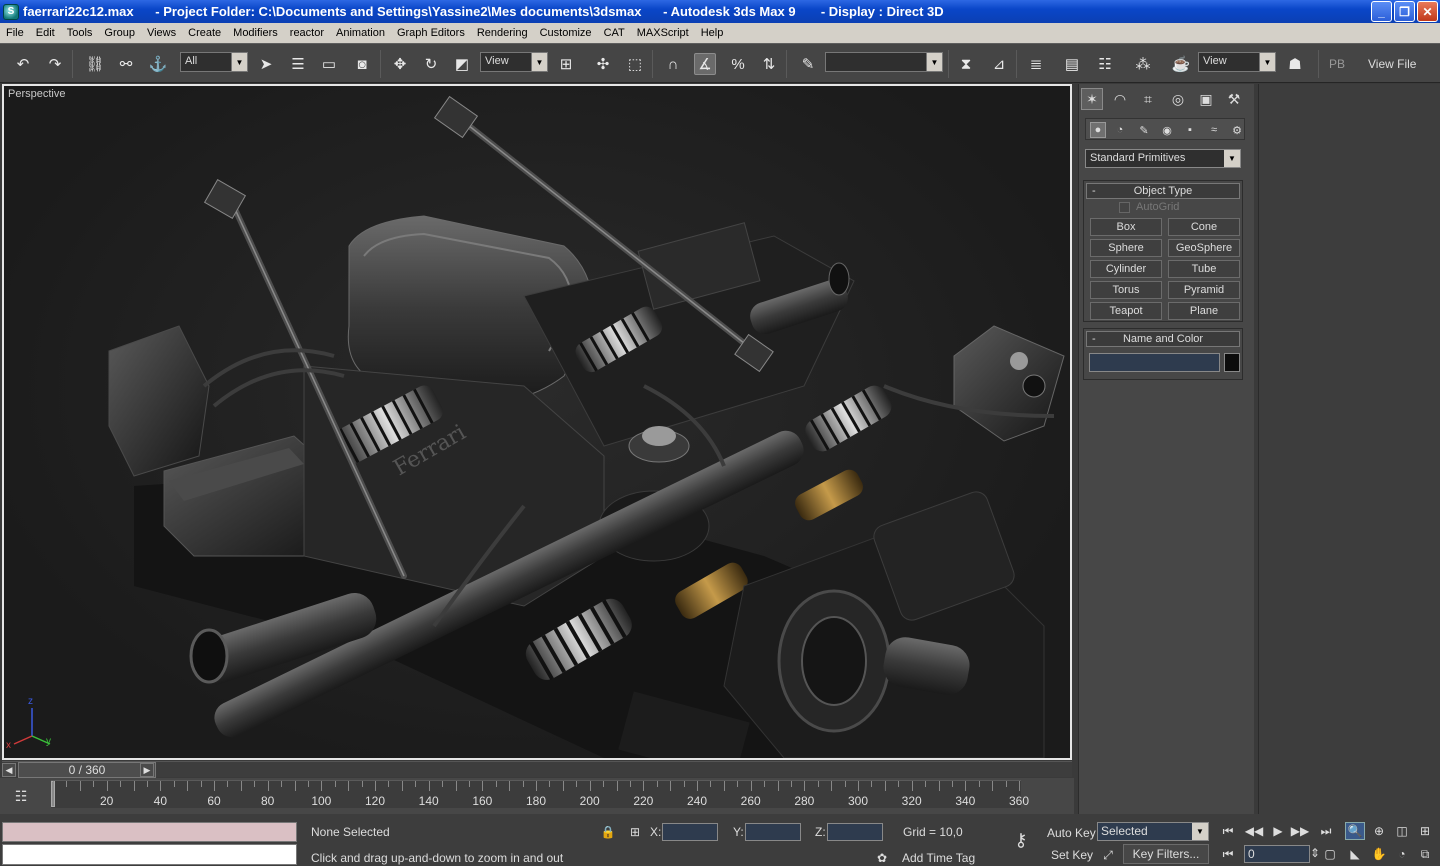  I want to click on default-in-out-tangents-icon: ⤢, so click(1108, 855).